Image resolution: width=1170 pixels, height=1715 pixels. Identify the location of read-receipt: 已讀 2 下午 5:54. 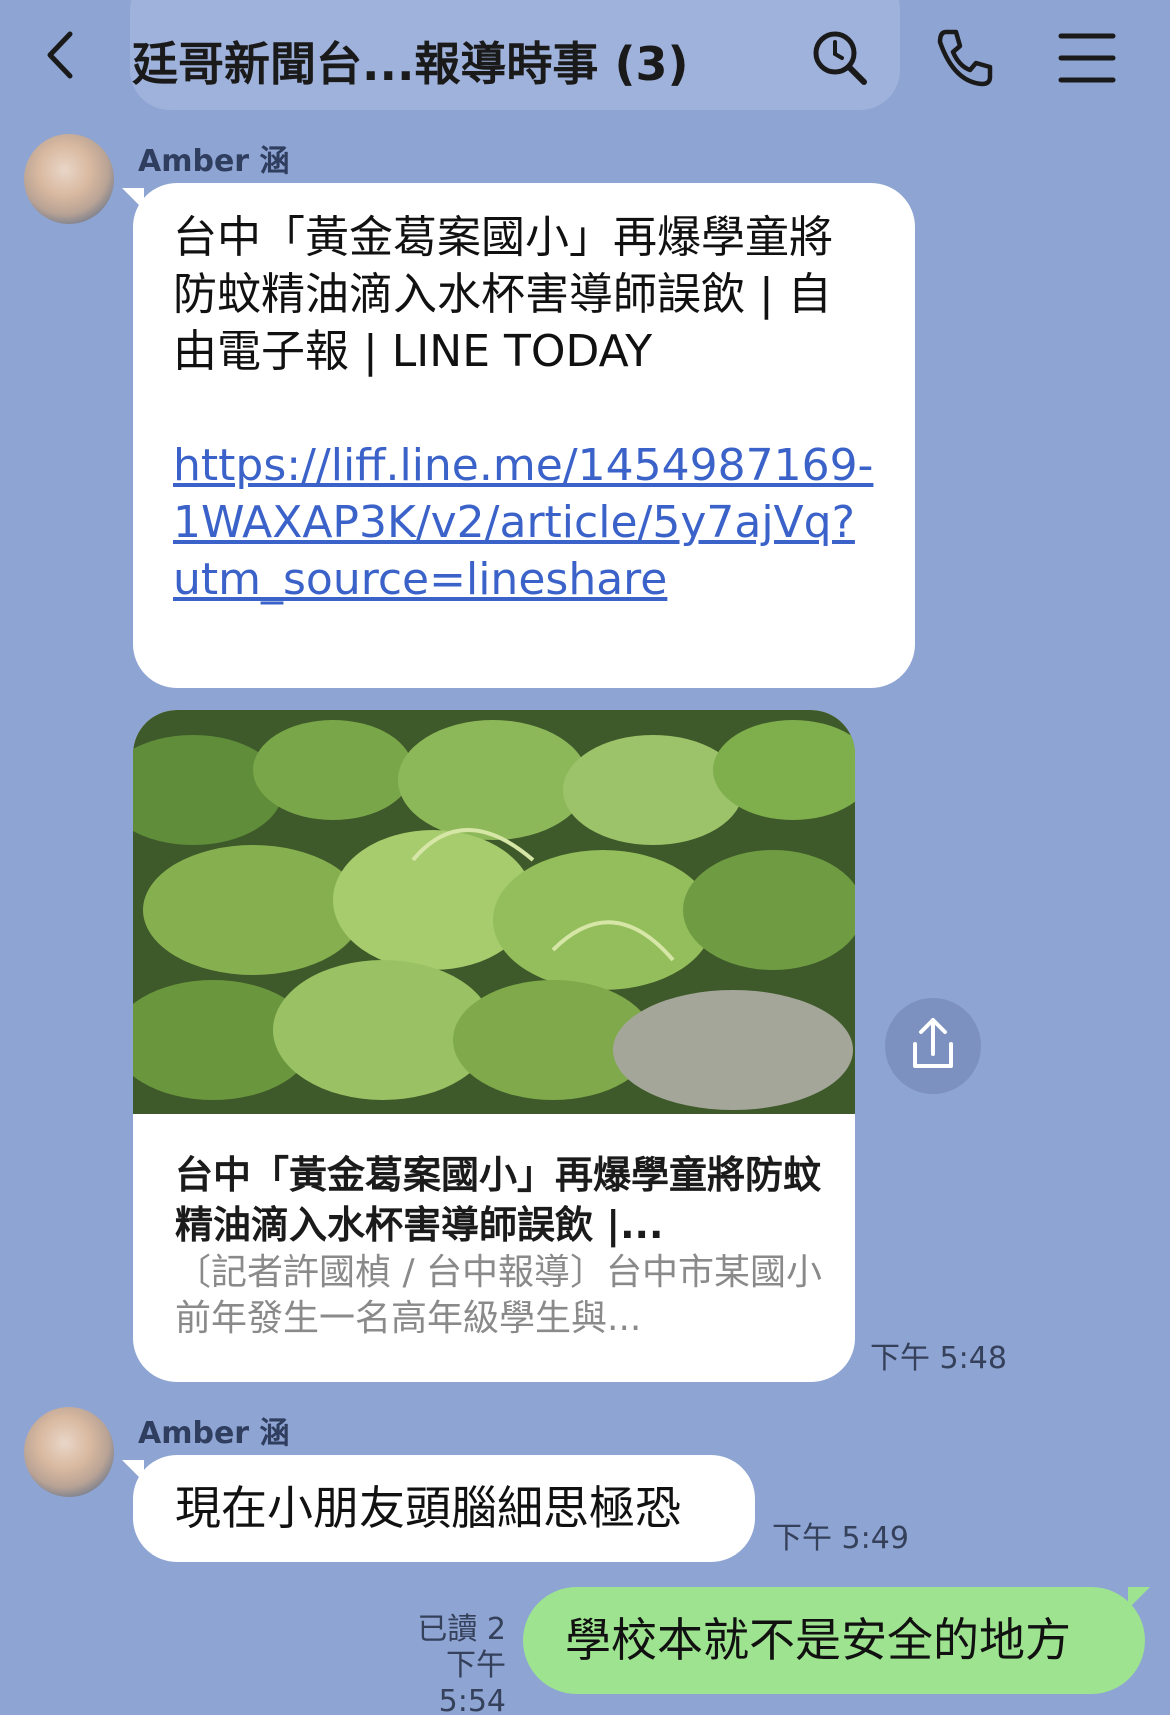
(438, 1663).